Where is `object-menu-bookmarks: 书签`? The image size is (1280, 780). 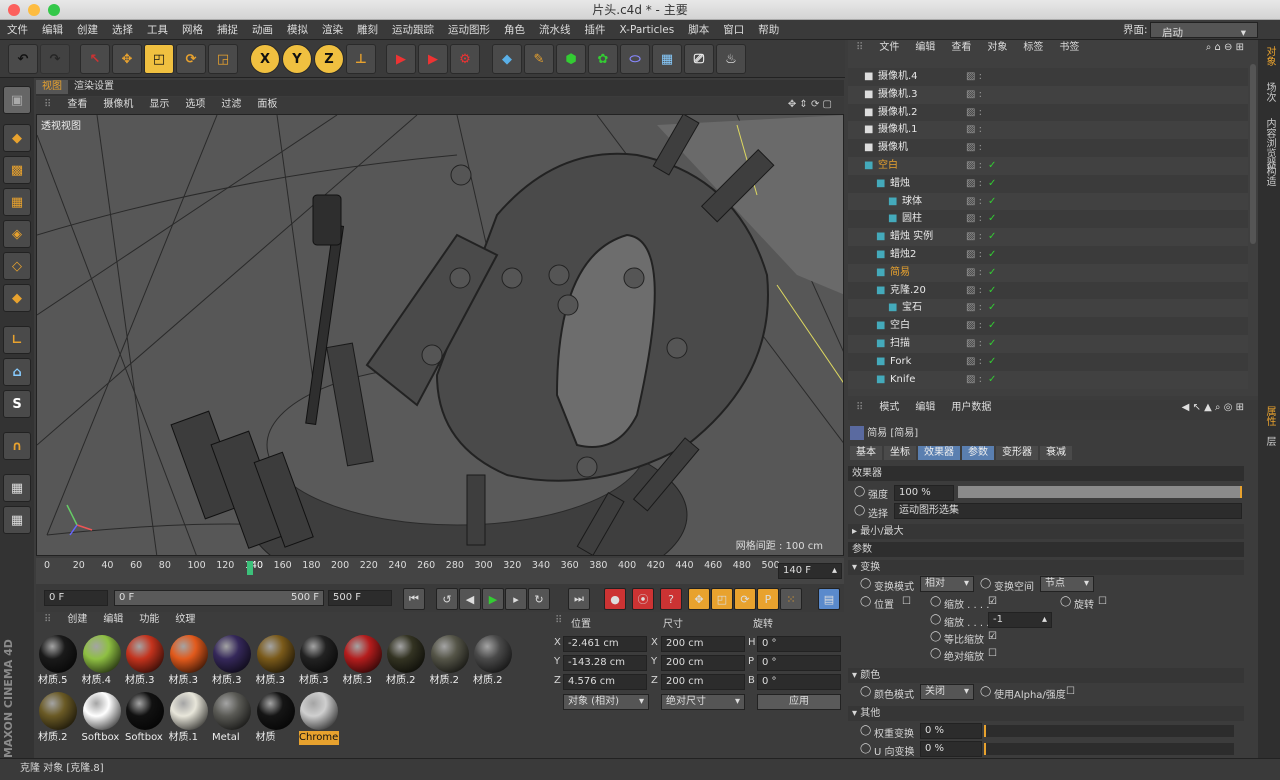
object-menu-bookmarks: 书签 is located at coordinates (1069, 48).